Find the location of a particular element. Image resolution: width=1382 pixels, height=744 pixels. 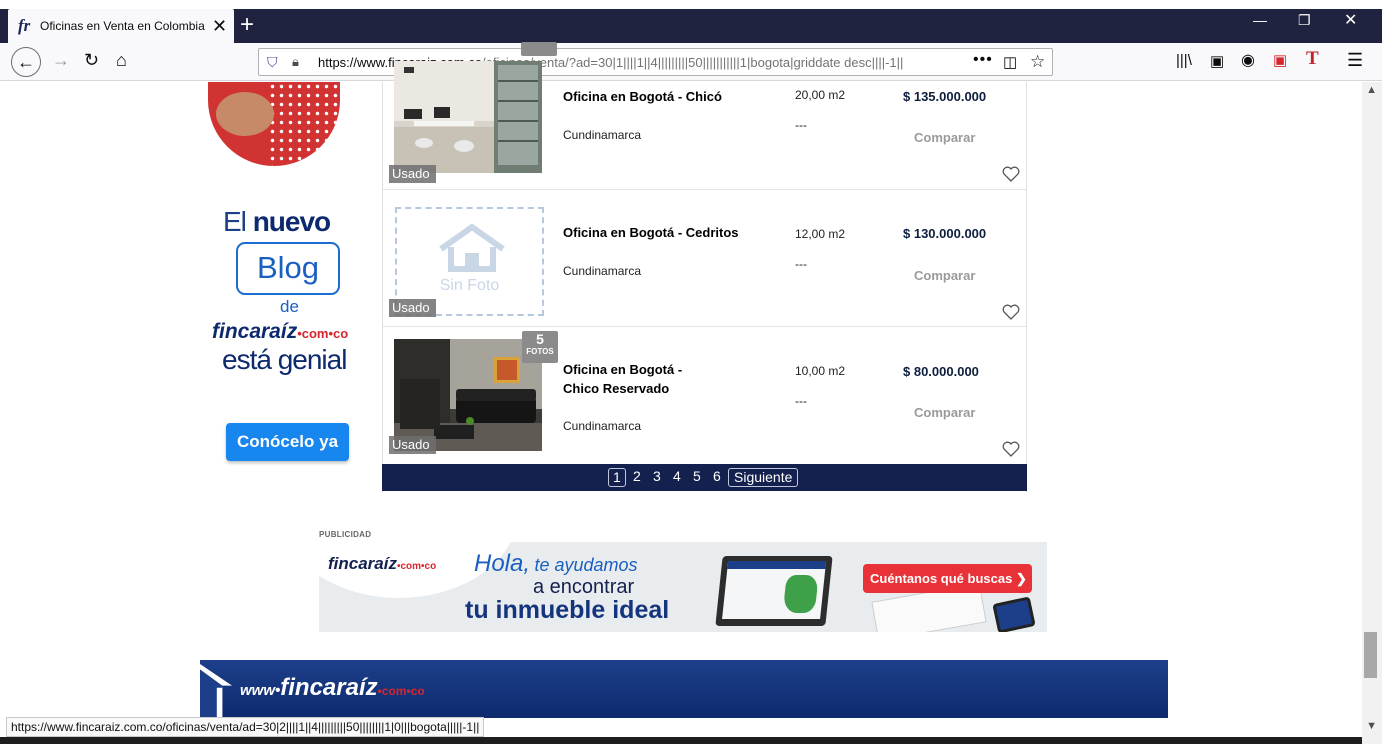

account-icon: ◉ is located at coordinates (1248, 60).